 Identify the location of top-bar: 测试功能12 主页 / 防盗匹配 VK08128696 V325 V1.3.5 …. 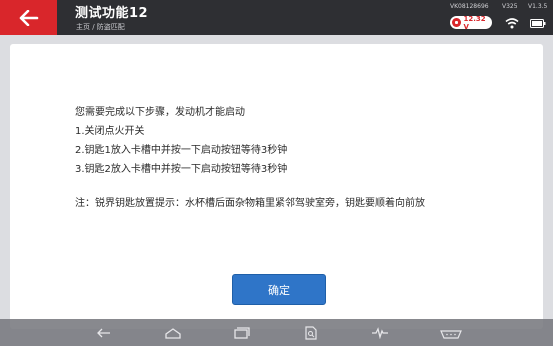
(276, 17).